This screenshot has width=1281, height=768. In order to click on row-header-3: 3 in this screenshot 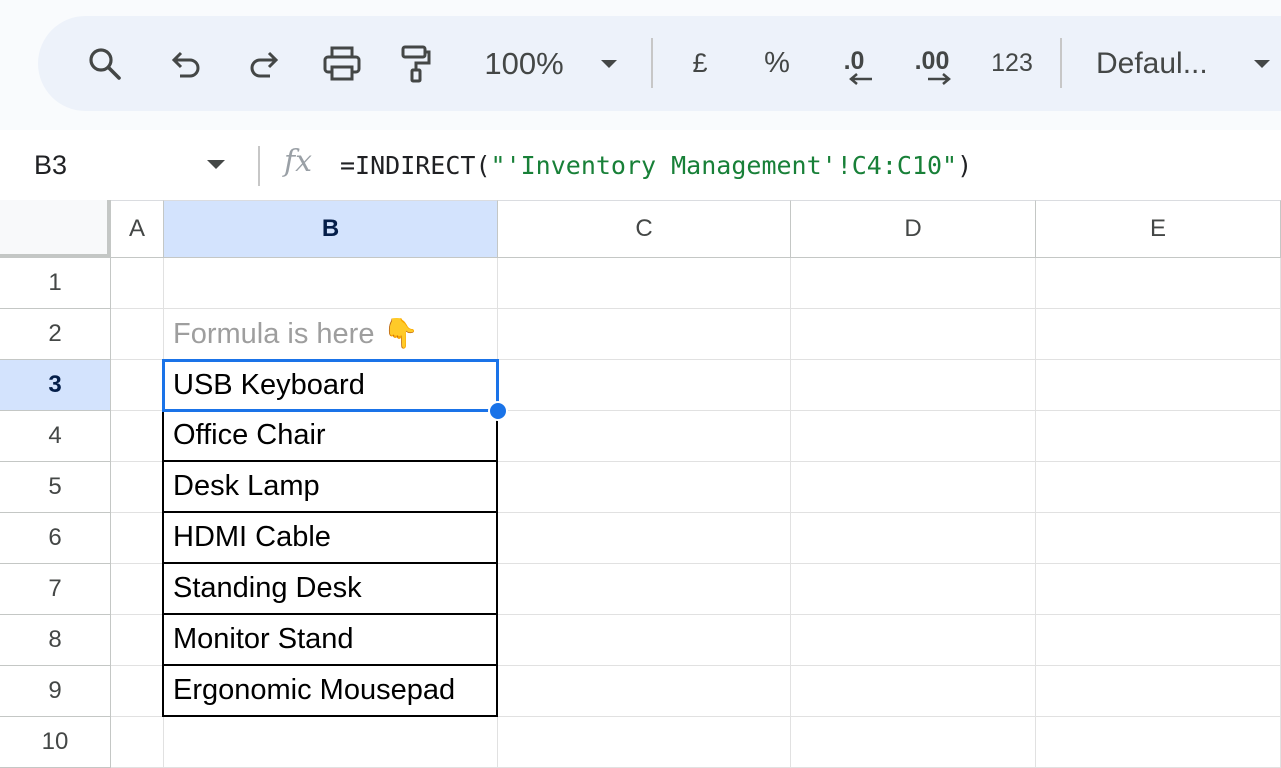, I will do `click(55, 385)`.